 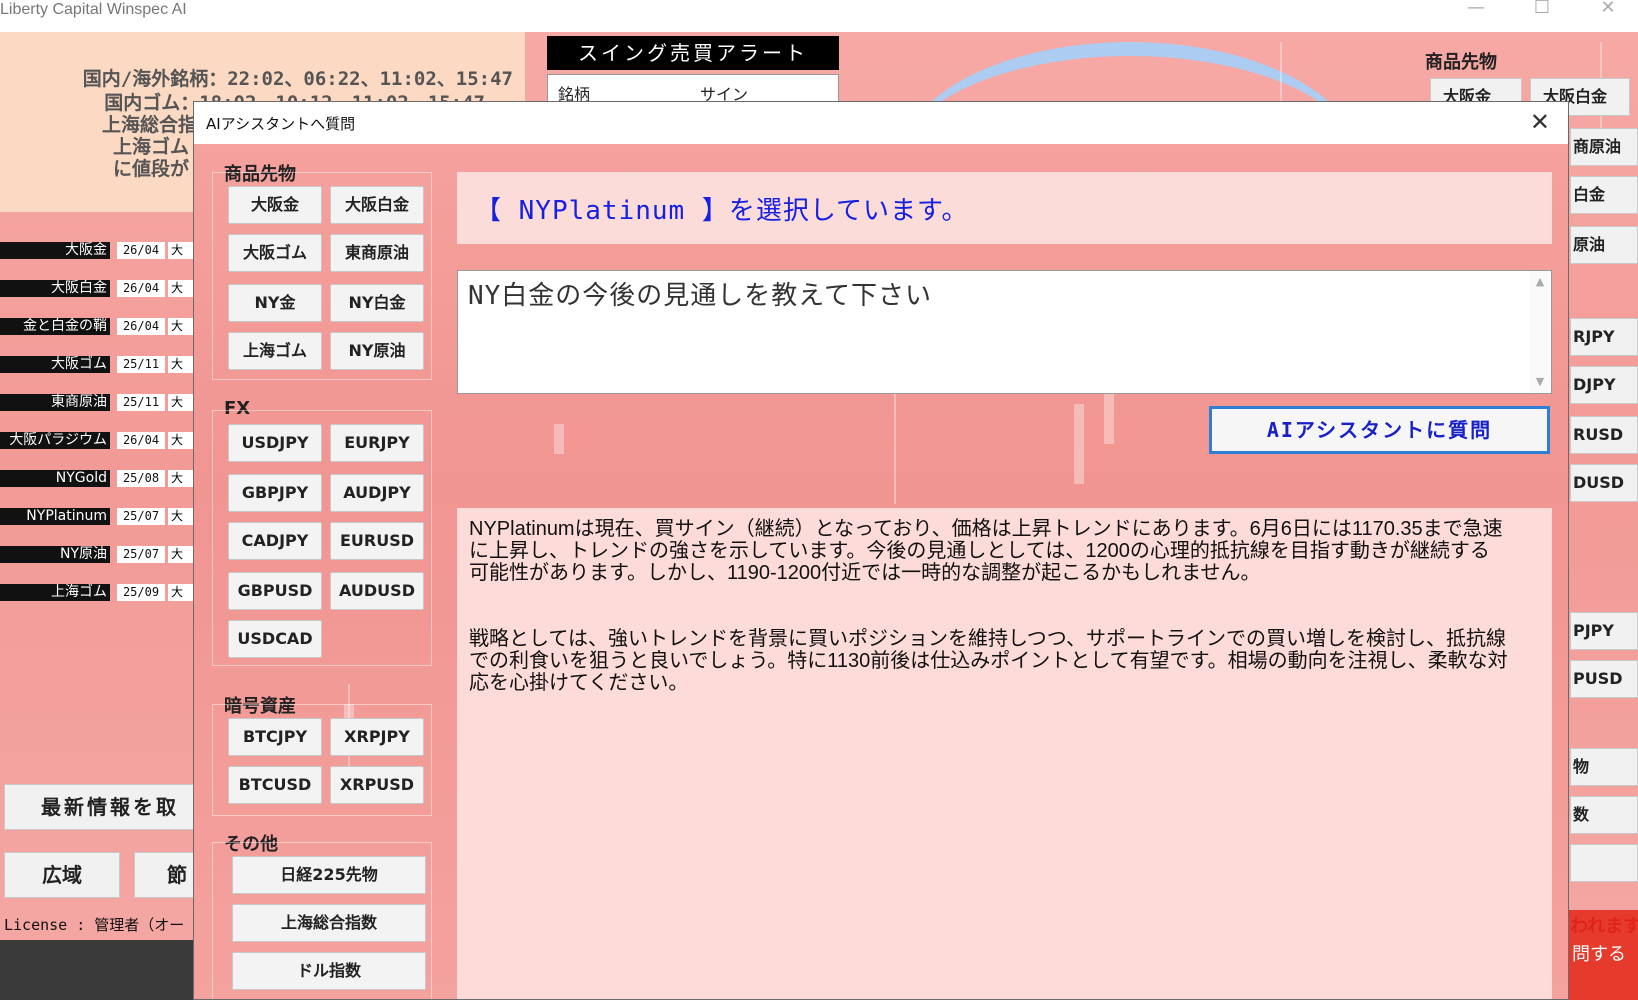 I want to click on right-panel-note: 問する, so click(x=1599, y=954).